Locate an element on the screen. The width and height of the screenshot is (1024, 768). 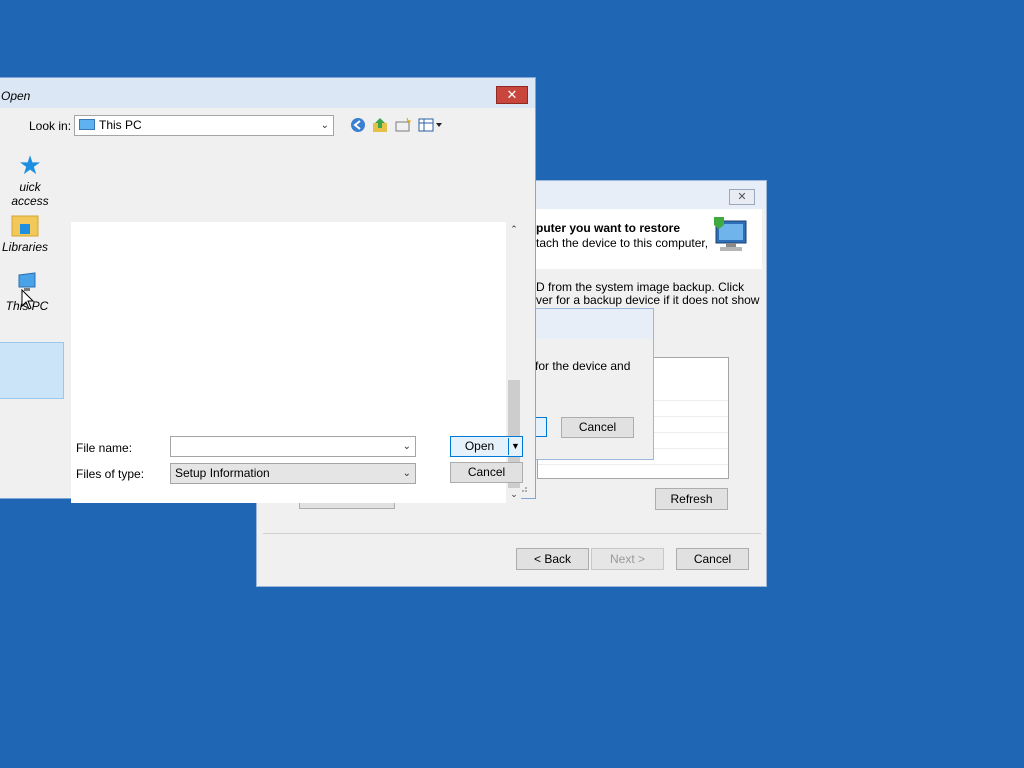
computer-restore-icon is located at coordinates (731, 236).